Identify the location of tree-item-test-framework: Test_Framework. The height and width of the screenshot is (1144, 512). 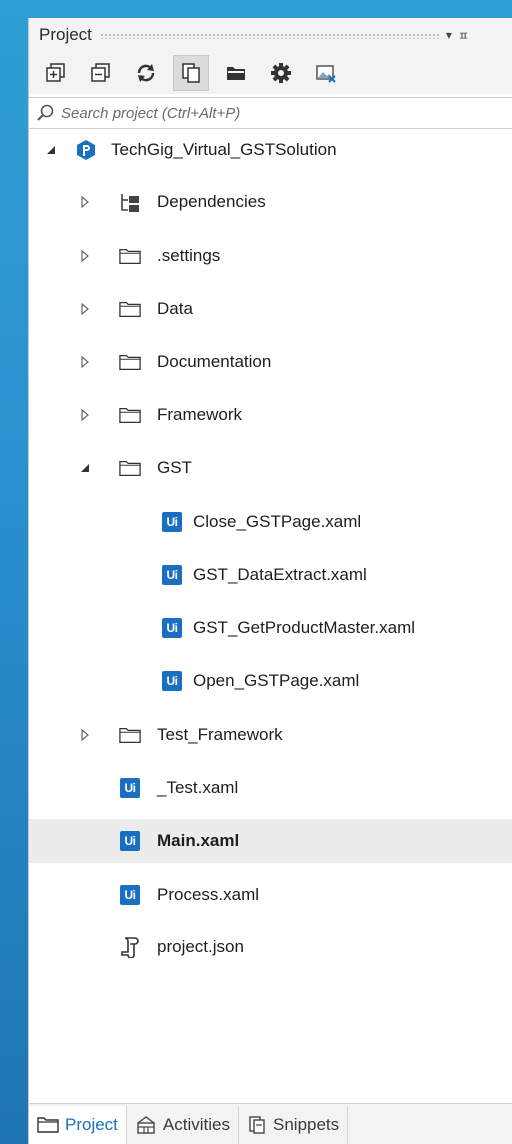
(270, 735).